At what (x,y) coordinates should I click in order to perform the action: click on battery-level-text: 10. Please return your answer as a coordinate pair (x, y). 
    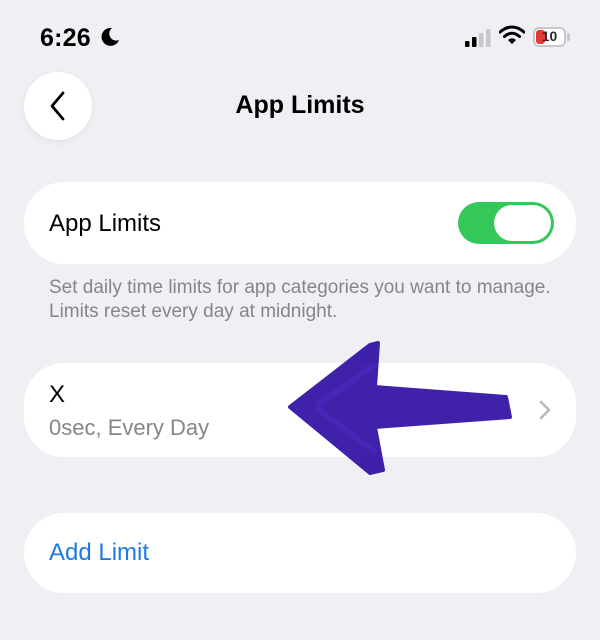
    Looking at the image, I should click on (549, 36).